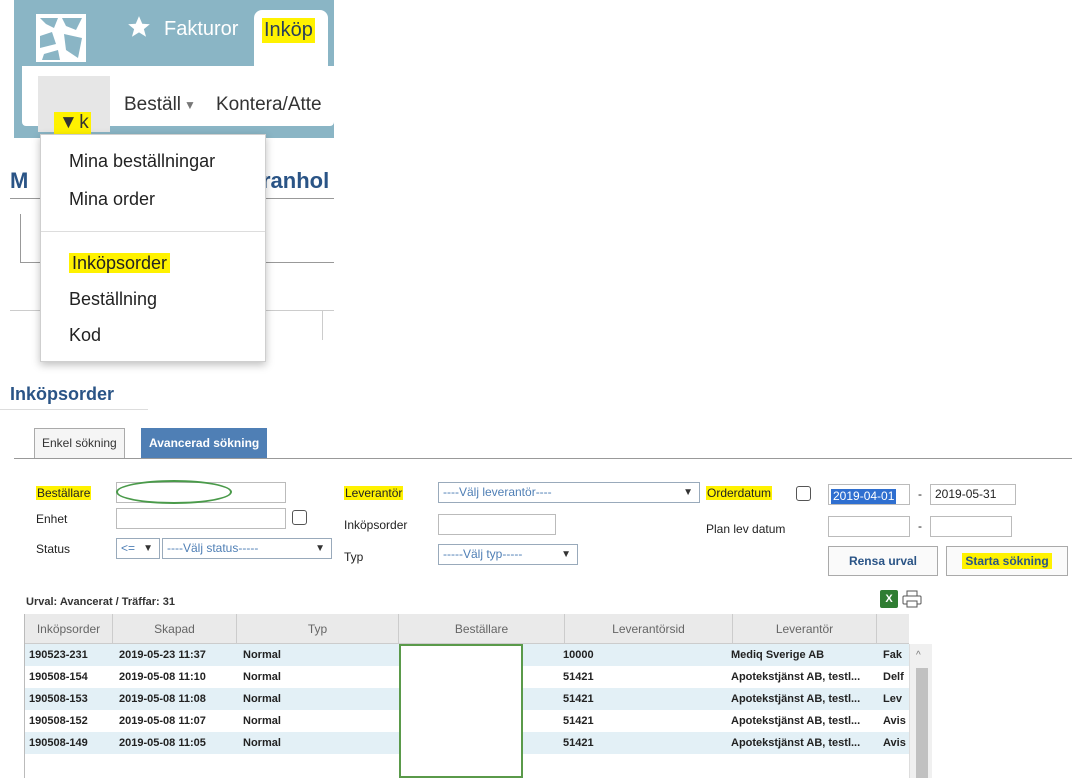 This screenshot has width=1072, height=778. I want to click on cell-skapad: 2019-05-08 11:08, so click(162, 699).